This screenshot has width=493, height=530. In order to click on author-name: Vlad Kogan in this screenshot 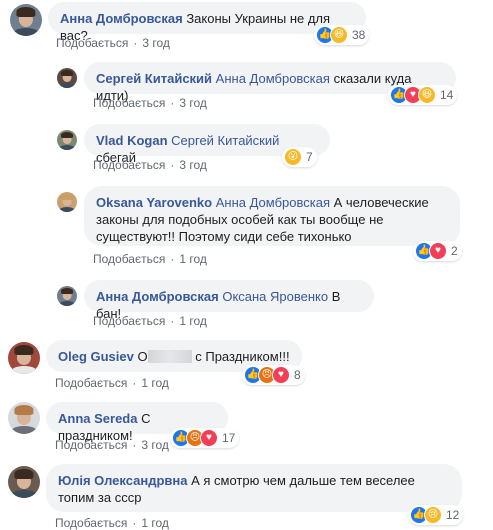, I will do `click(132, 140)`.